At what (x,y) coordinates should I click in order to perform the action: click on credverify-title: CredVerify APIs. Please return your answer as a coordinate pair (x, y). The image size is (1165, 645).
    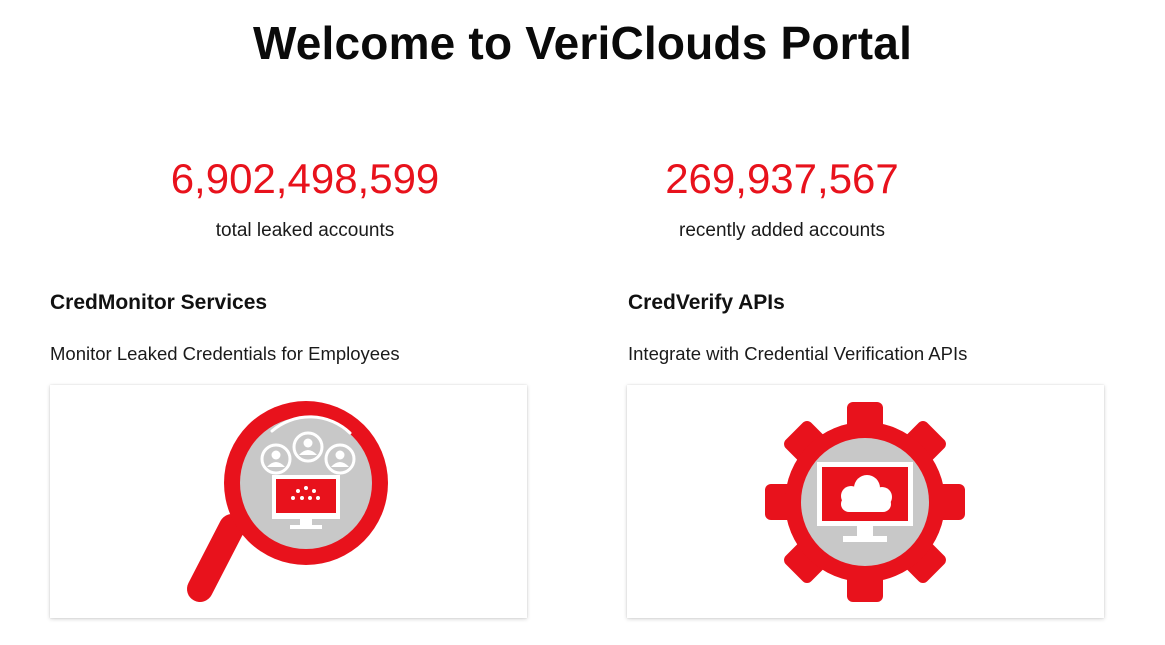
    Looking at the image, I should click on (866, 303).